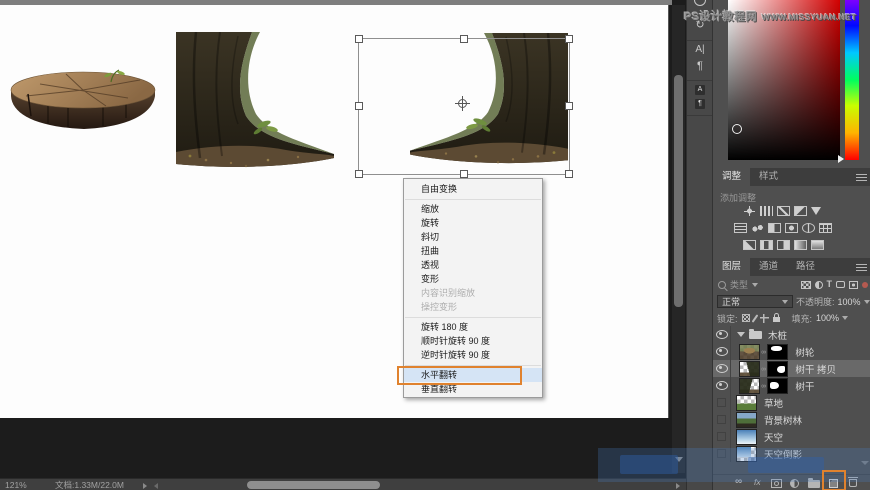 The width and height of the screenshot is (870, 490). Describe the element at coordinates (853, 284) in the screenshot. I see `filter-smart-object-icon` at that location.